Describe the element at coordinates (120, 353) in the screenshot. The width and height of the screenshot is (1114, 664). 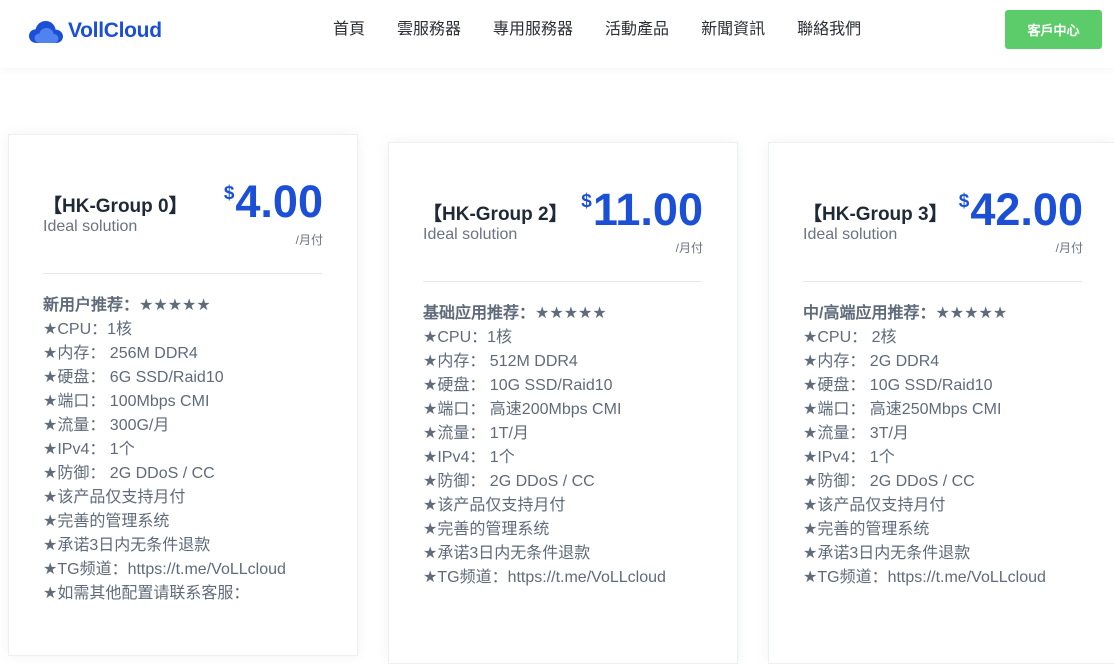
I see `feature-item: ★内存： 256M DDR4` at that location.